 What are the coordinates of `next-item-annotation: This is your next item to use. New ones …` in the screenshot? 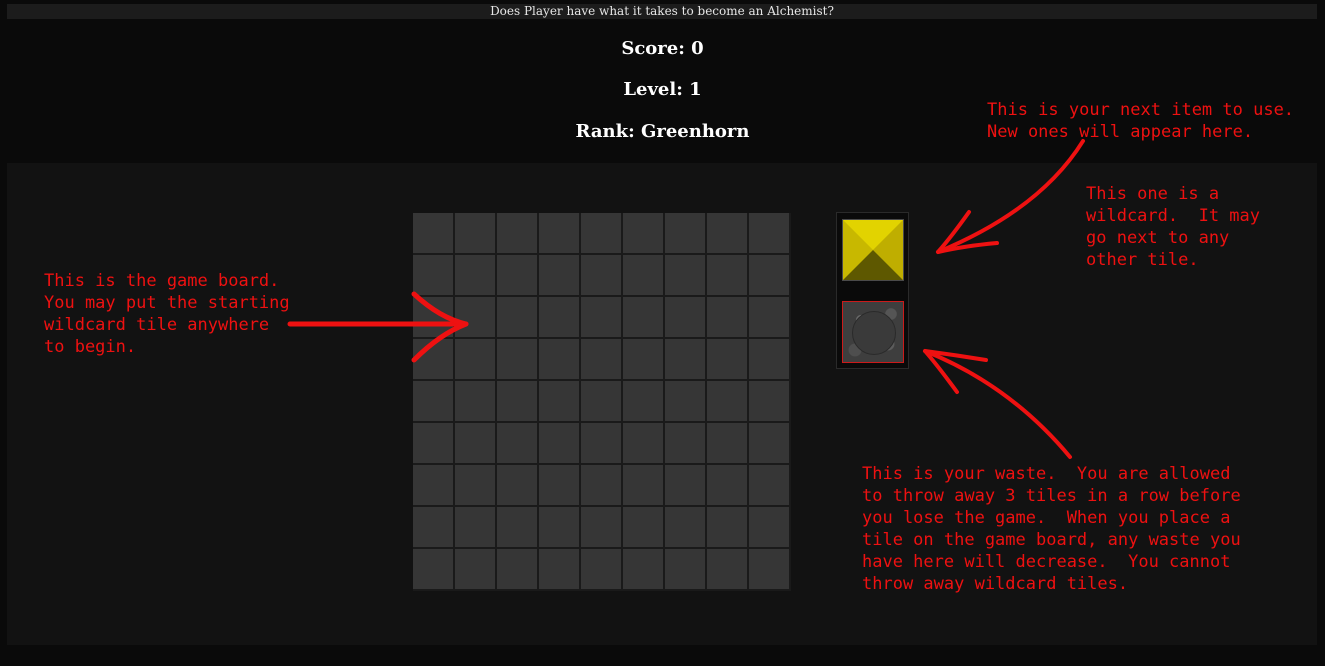 It's located at (1141, 121).